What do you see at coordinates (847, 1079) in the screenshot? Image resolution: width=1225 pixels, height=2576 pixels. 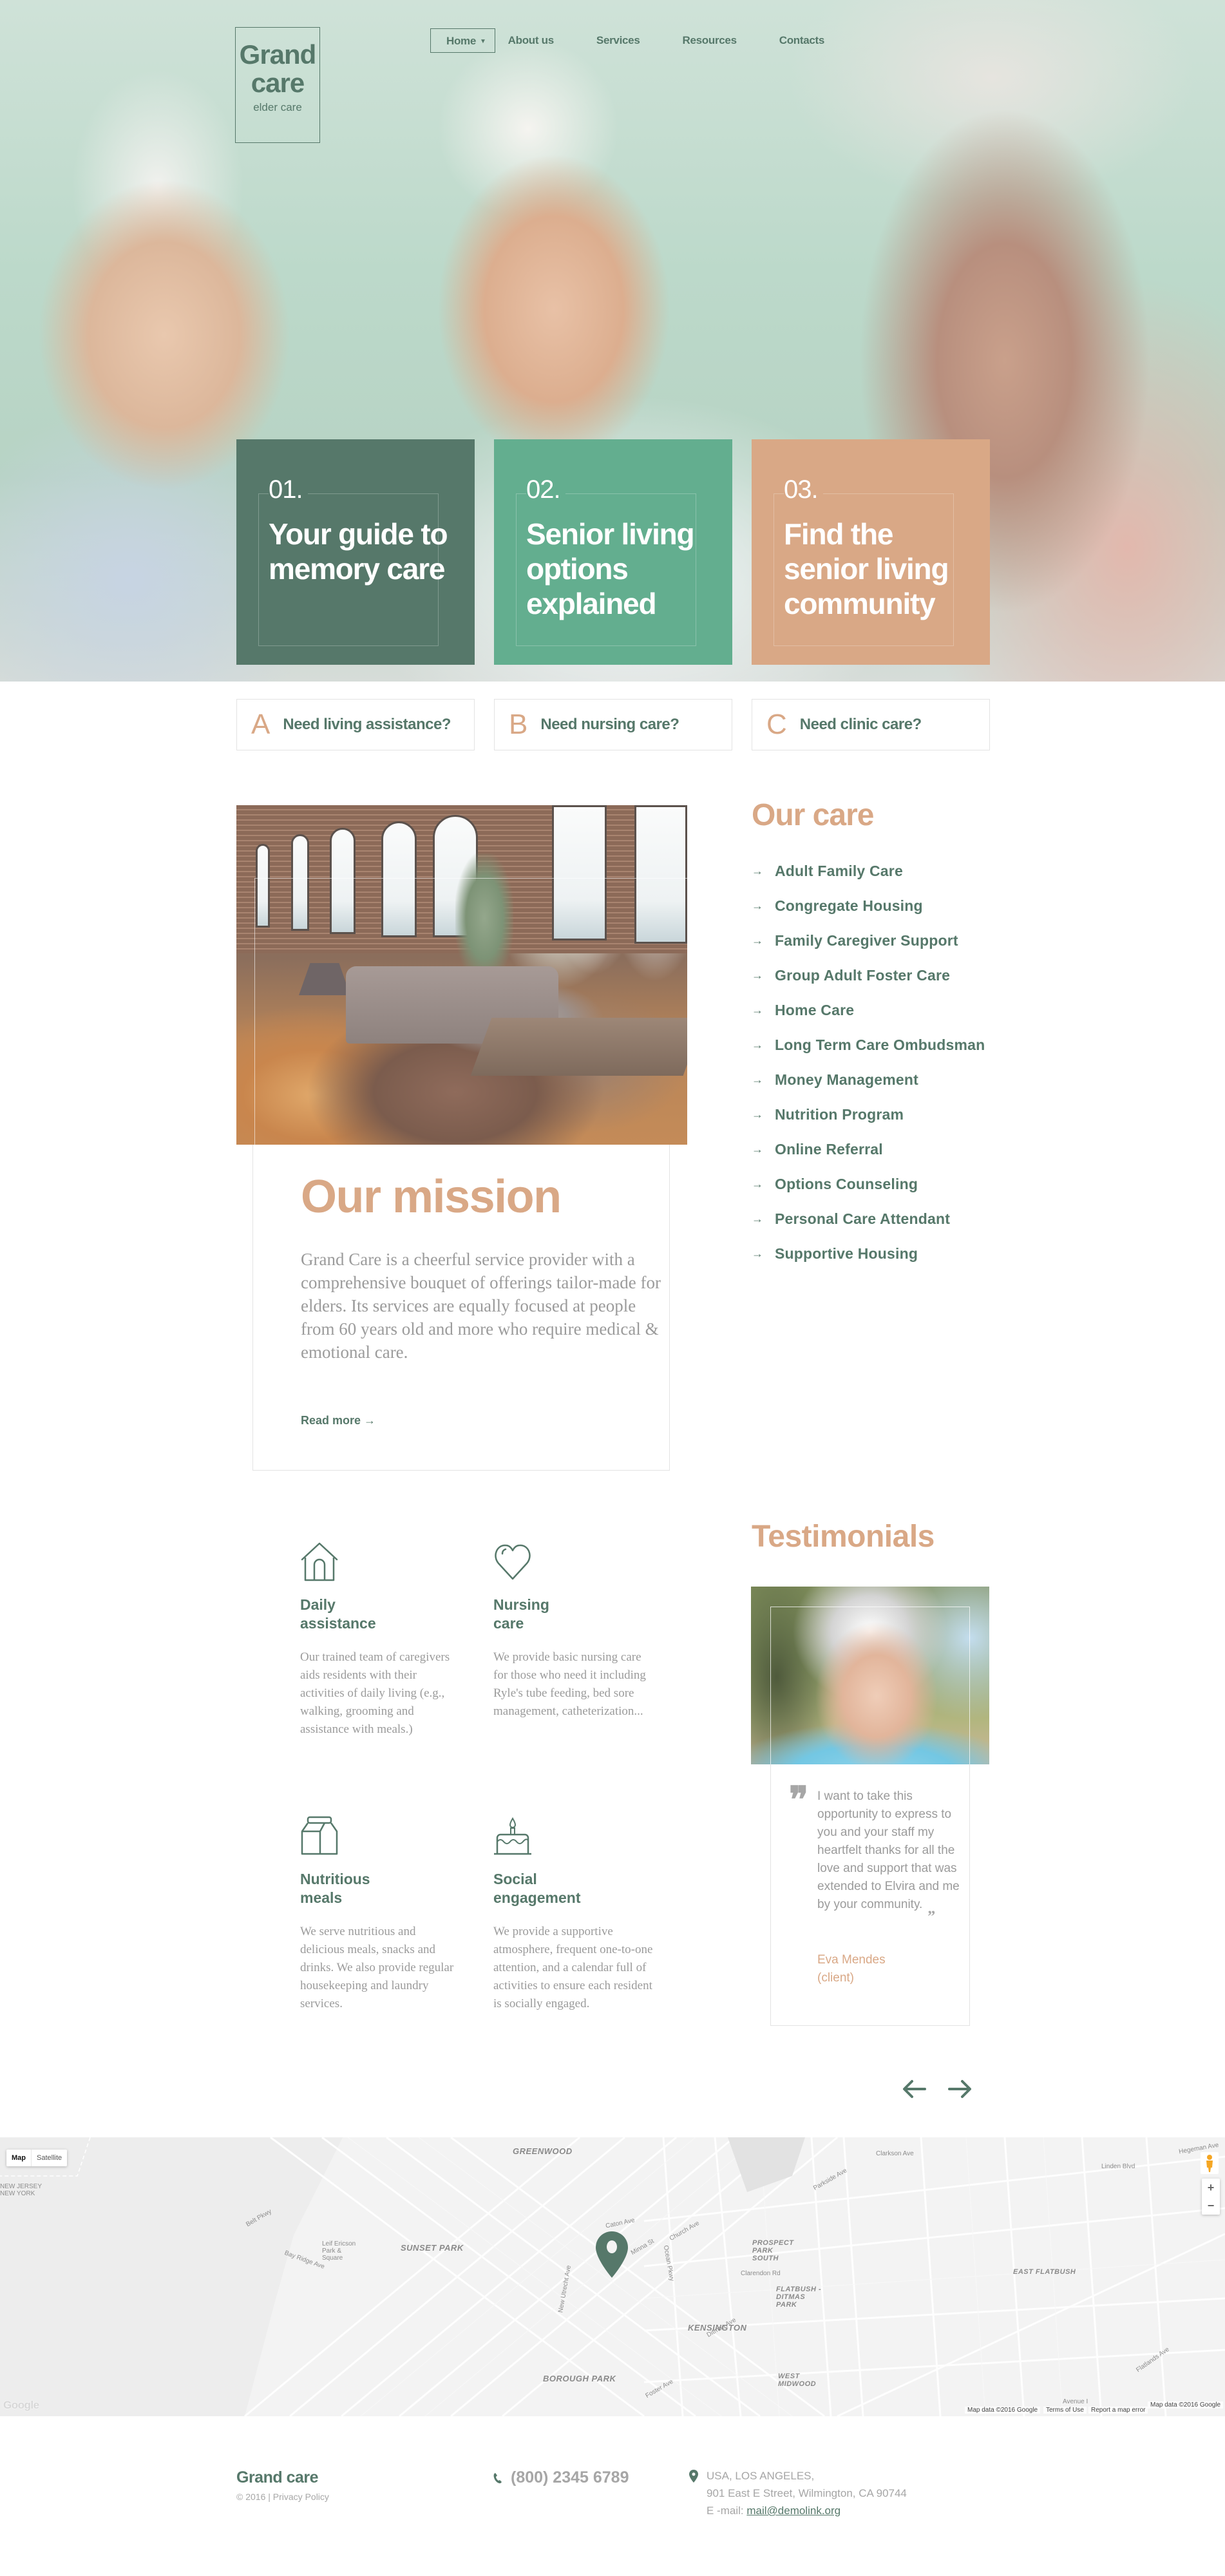 I see `care-item-label: Money Management` at bounding box center [847, 1079].